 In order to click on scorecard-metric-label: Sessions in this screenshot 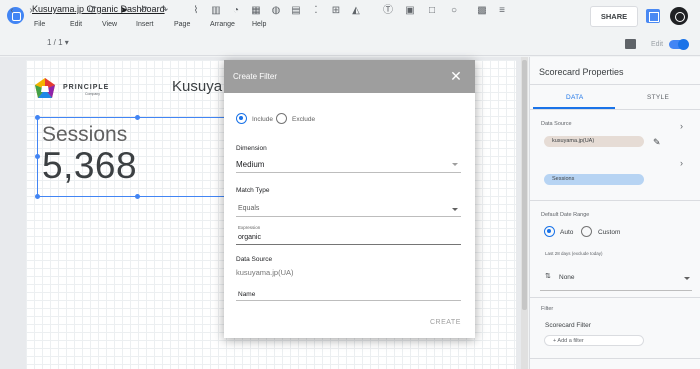, I will do `click(85, 134)`.